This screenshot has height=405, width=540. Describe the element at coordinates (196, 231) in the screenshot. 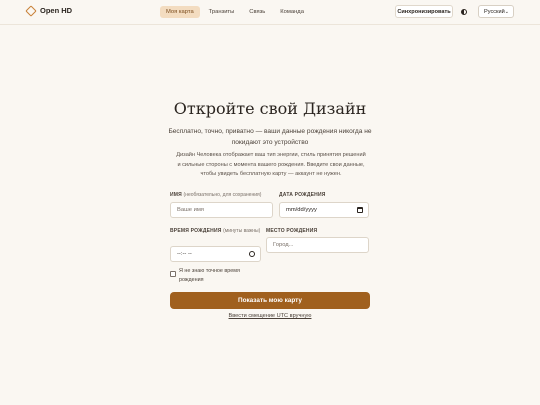

I see `birth-time-label-text: ВРЕМЯ РОЖДЕНИЯ` at that location.